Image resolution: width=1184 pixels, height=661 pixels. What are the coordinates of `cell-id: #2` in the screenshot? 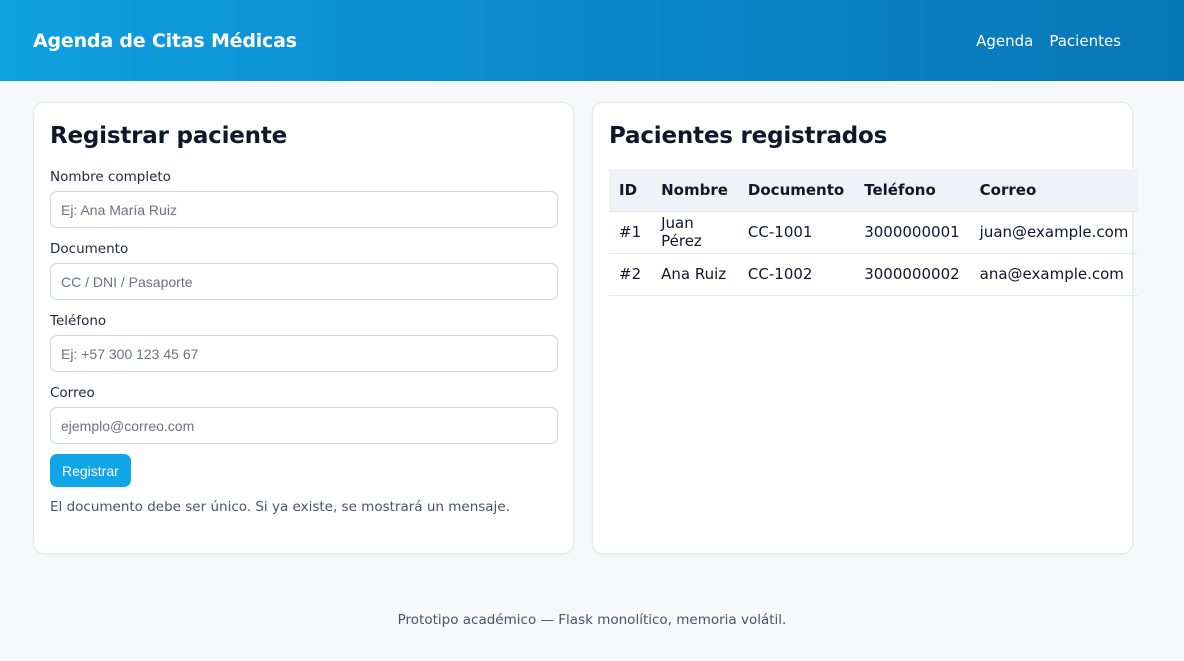 It's located at (630, 274).